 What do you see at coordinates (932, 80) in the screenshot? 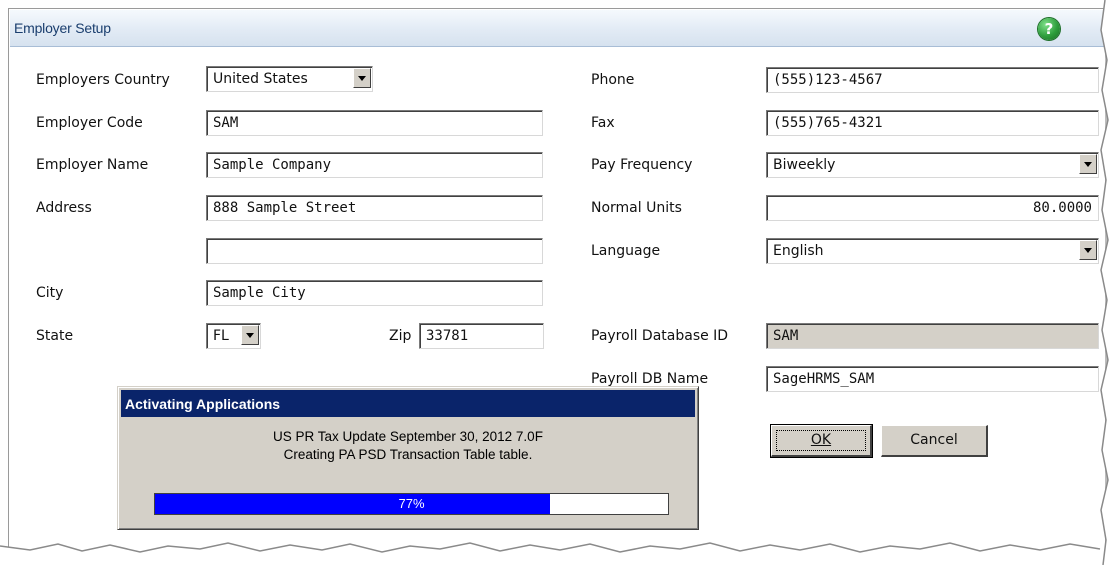
I see `phone-input: (555)123-4567` at bounding box center [932, 80].